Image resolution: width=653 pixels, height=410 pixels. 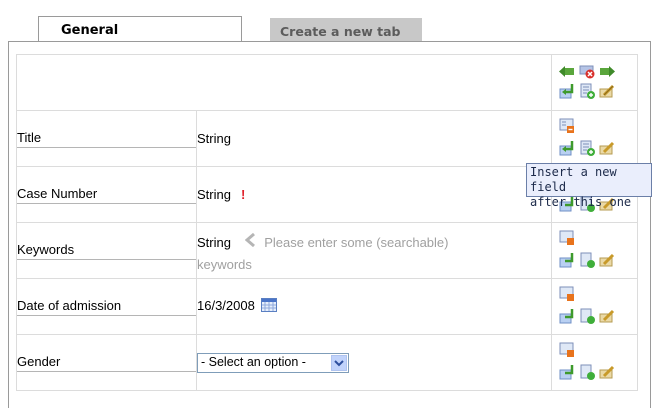 What do you see at coordinates (106, 139) in the screenshot?
I see `field-label: Title` at bounding box center [106, 139].